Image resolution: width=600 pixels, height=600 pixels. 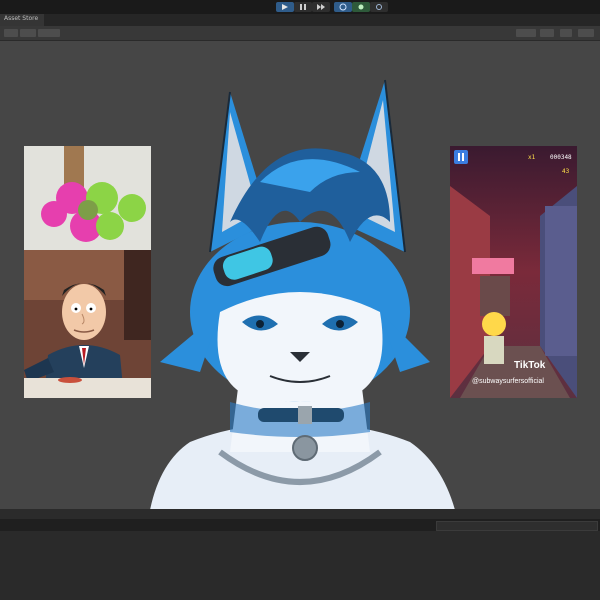 What do you see at coordinates (532, 157) in the screenshot?
I see `game-multiplier: x1` at bounding box center [532, 157].